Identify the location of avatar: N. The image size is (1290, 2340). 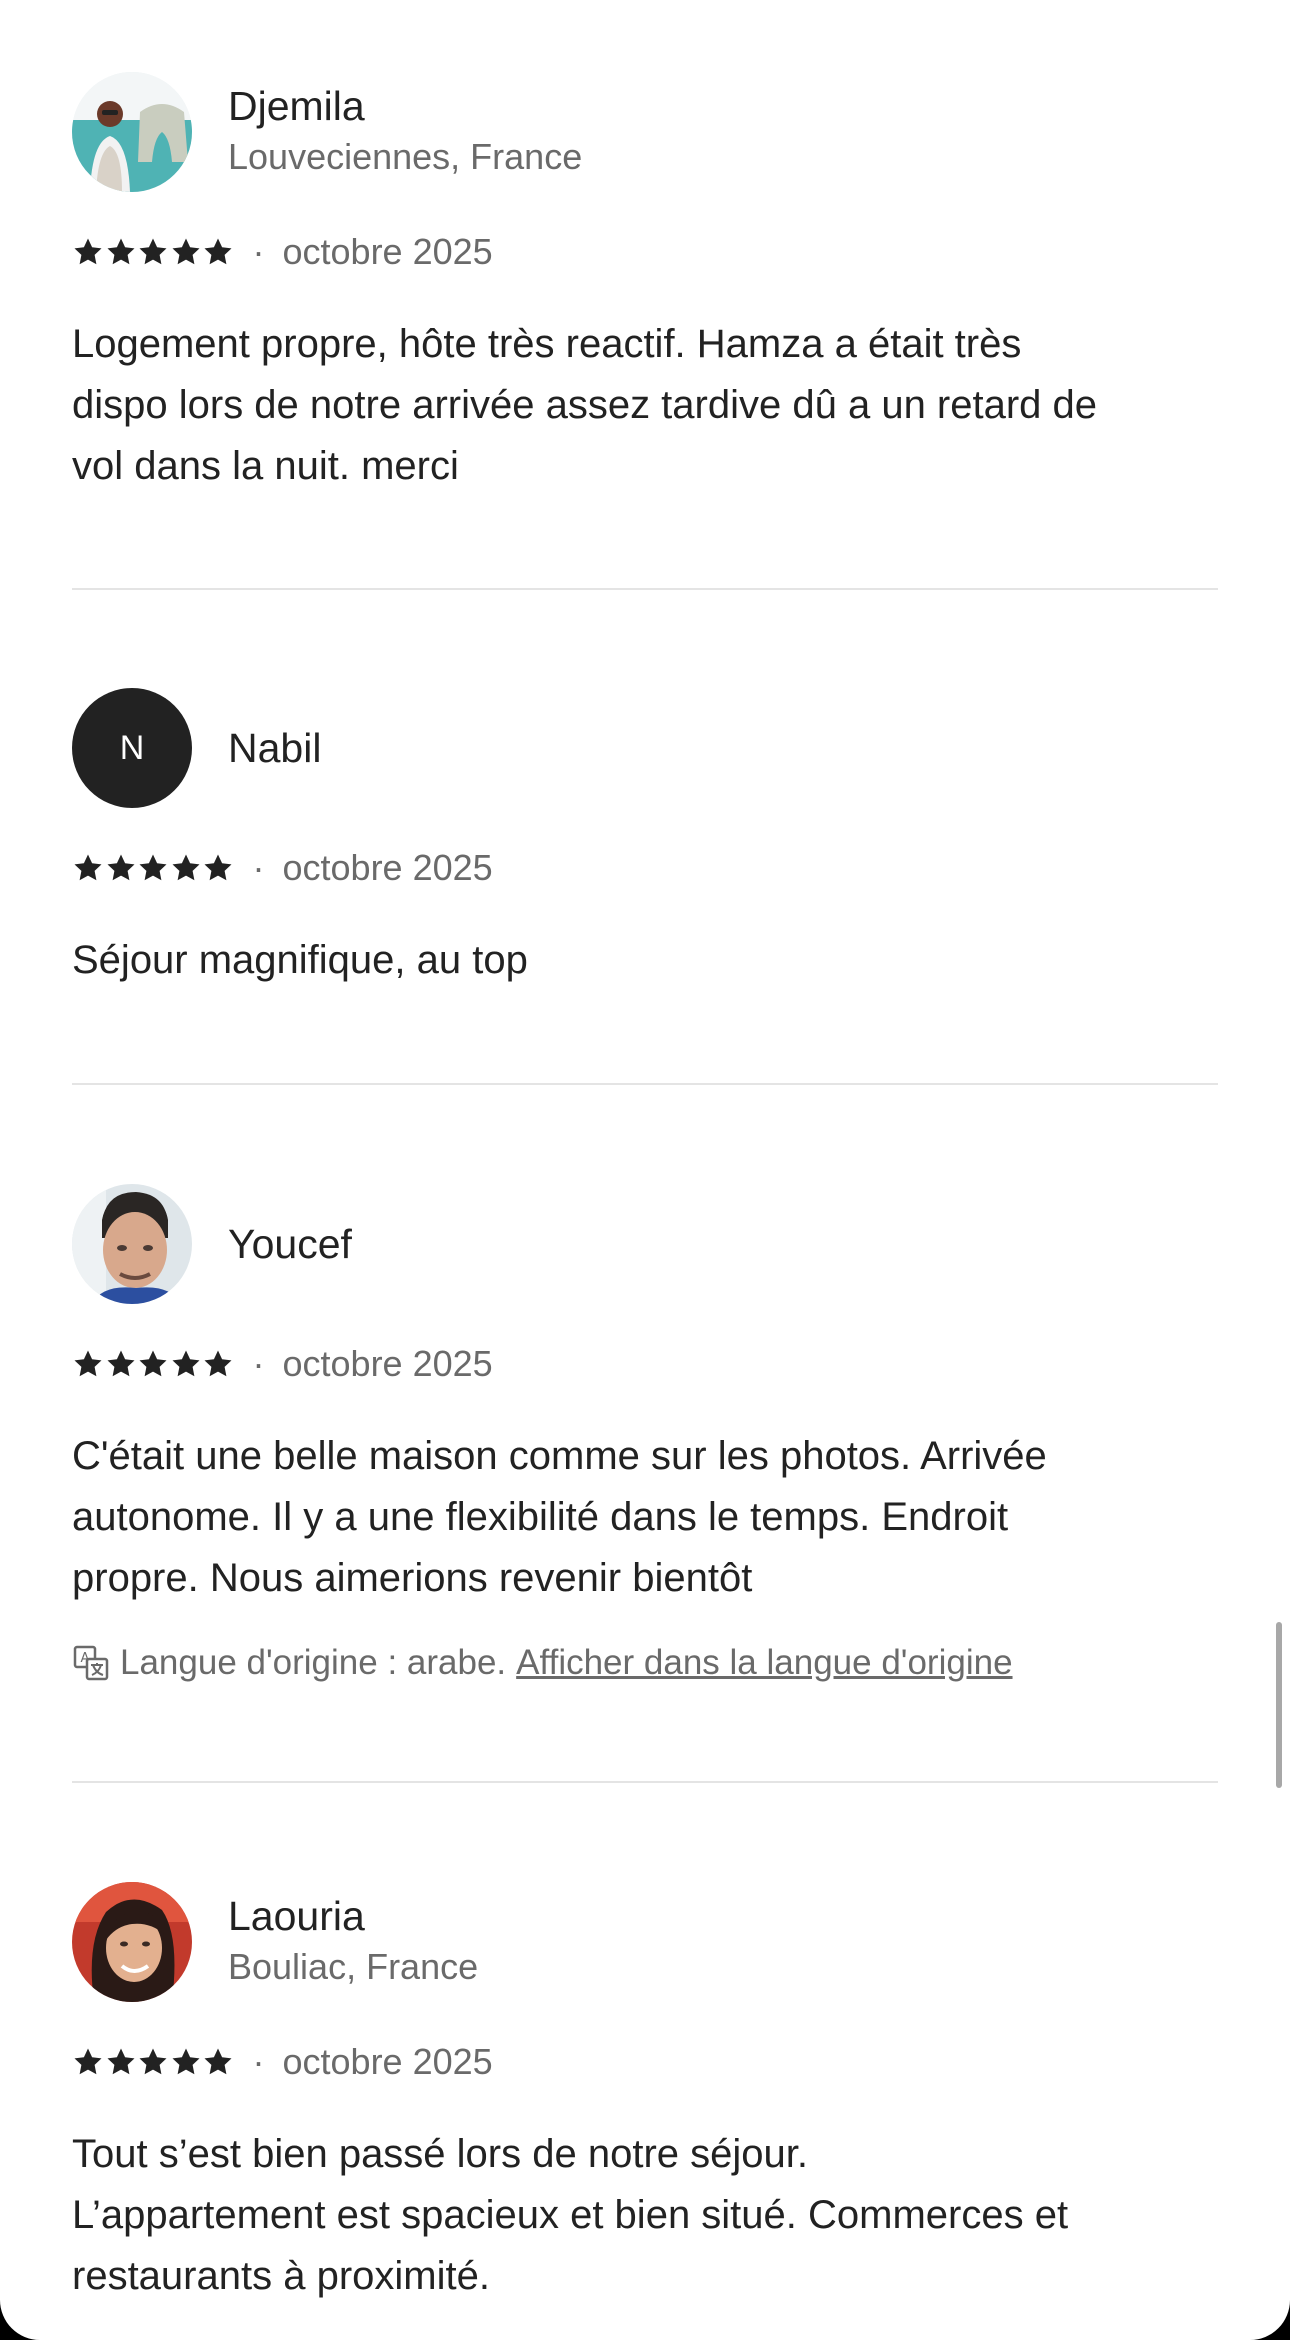
(132, 748).